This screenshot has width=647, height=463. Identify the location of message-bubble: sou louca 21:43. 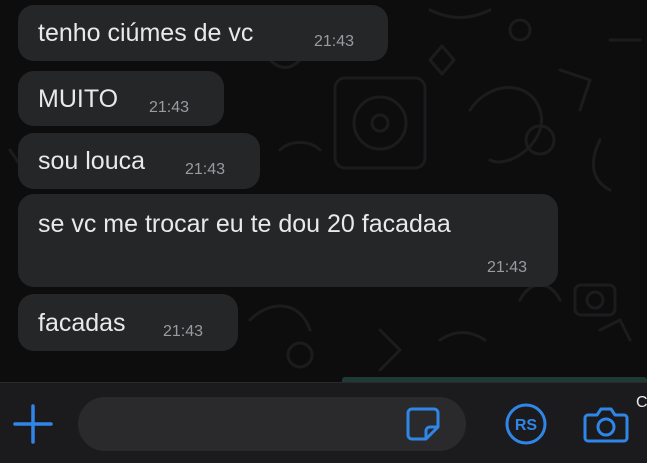
(139, 161).